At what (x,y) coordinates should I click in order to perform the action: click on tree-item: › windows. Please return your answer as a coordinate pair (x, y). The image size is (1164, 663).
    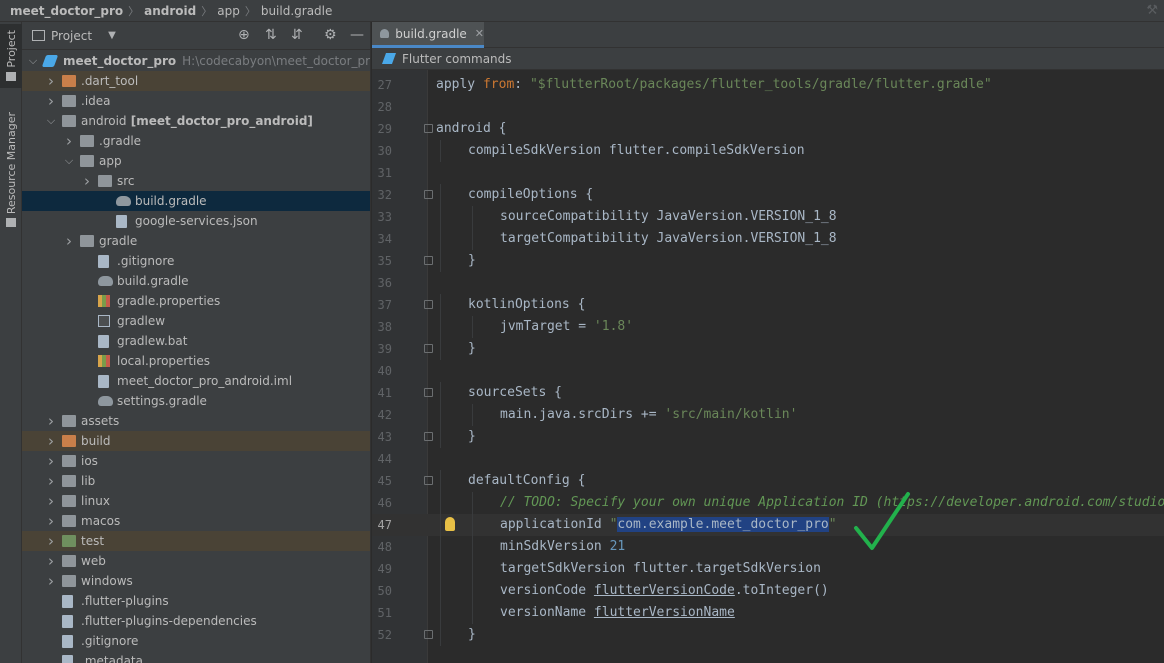
    Looking at the image, I should click on (196, 581).